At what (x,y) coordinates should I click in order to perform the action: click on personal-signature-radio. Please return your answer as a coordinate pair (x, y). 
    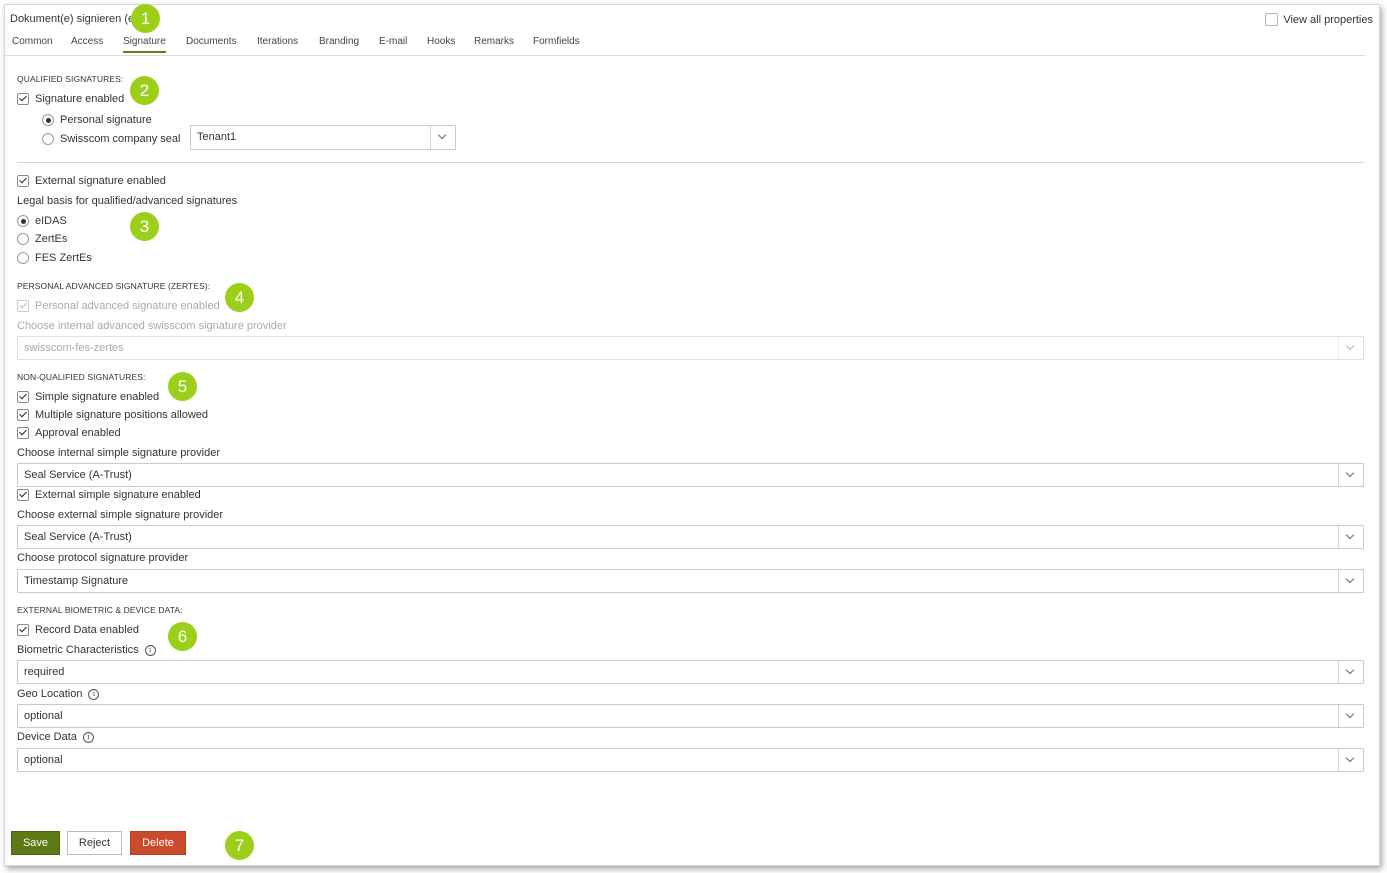
    Looking at the image, I should click on (48, 120).